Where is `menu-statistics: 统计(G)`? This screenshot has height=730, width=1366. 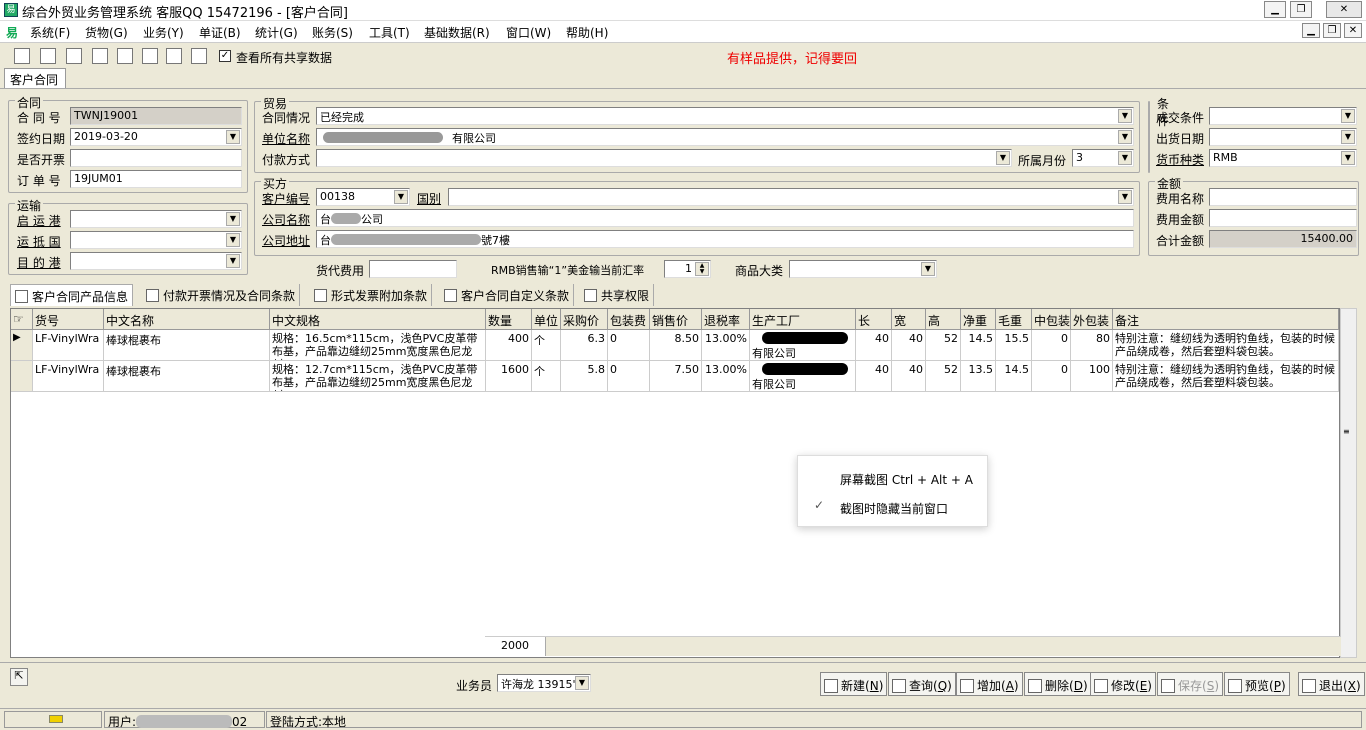 menu-statistics: 统计(G) is located at coordinates (276, 32).